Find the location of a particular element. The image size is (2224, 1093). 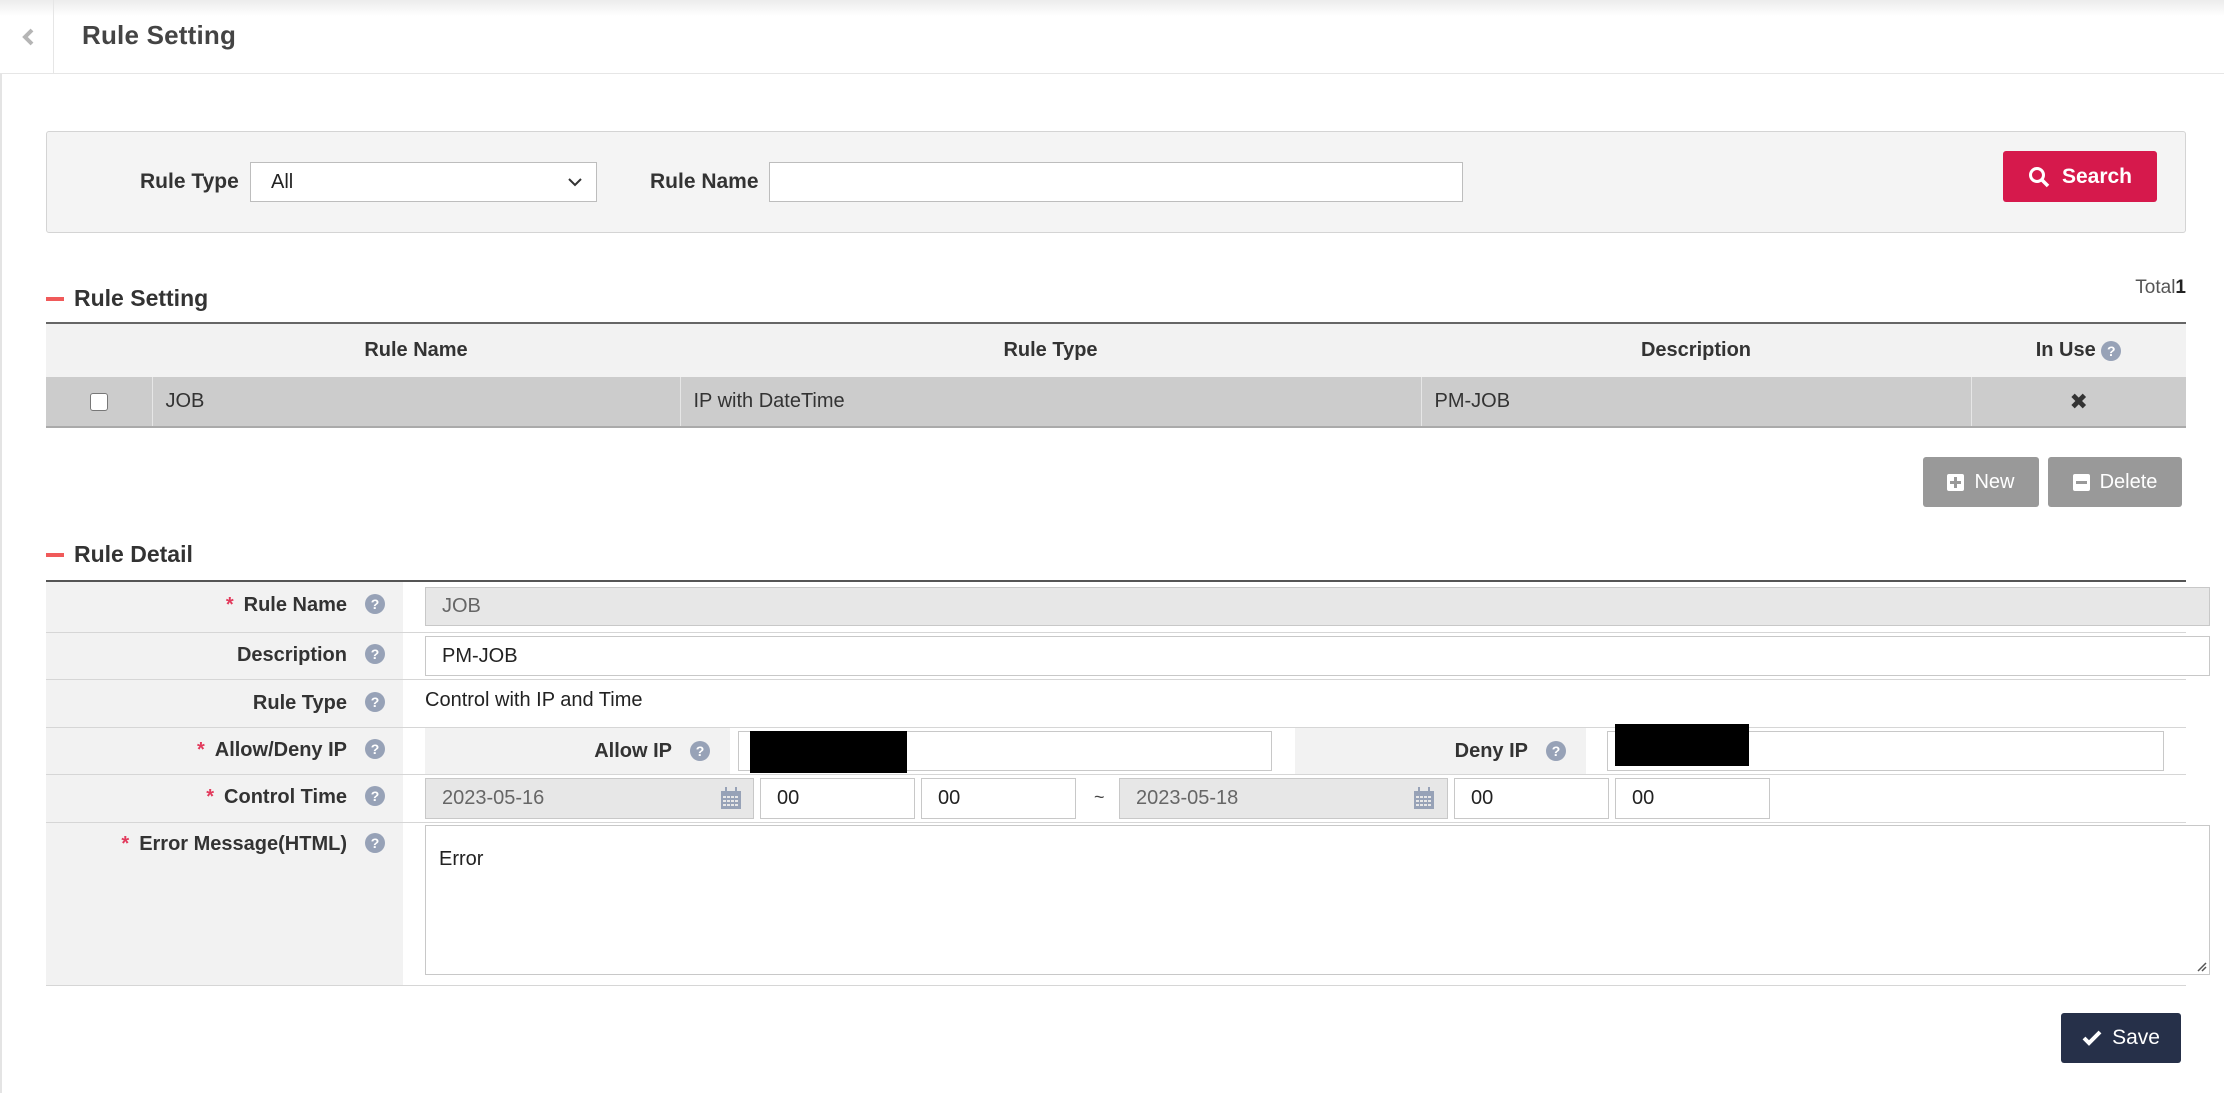

control-time-label-text: Control Time is located at coordinates (285, 797).